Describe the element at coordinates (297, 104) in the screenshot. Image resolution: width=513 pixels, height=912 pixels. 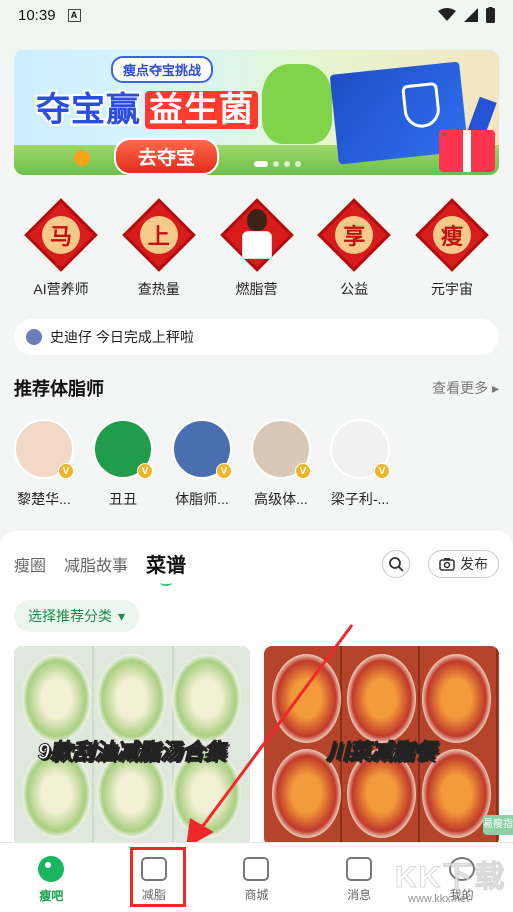
I see `banner-mascot` at that location.